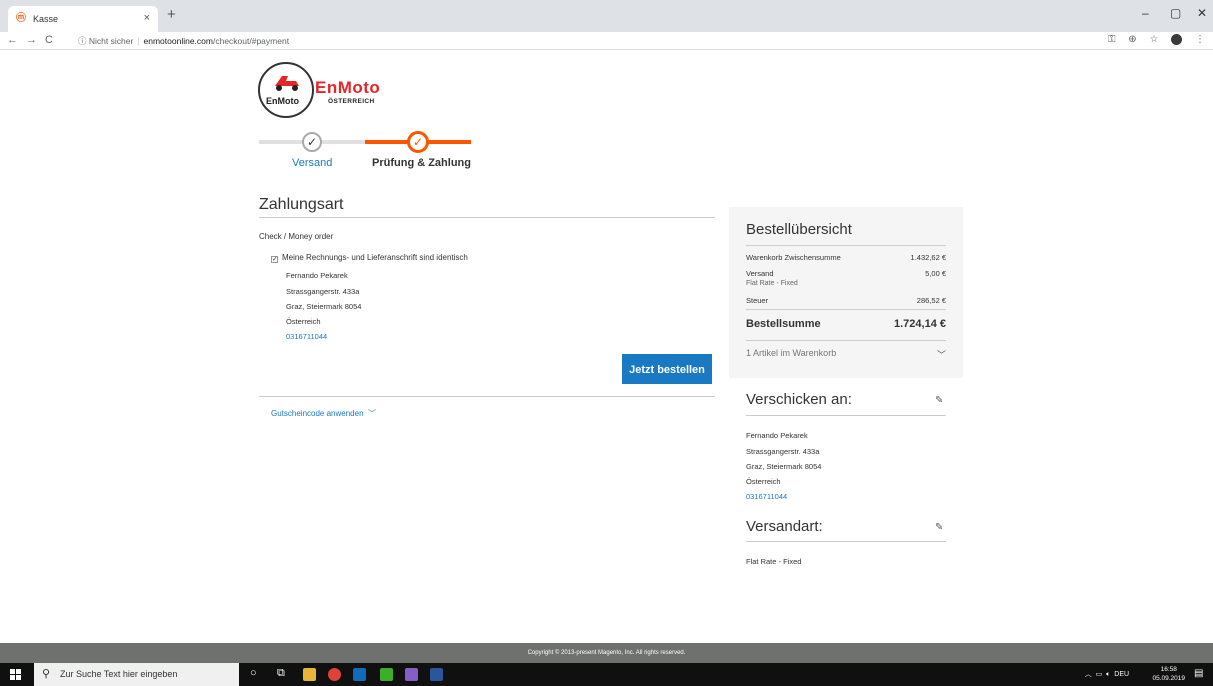 The height and width of the screenshot is (686, 1213). Describe the element at coordinates (418, 142) in the screenshot. I see `step-payment-check-icon: ✓` at that location.